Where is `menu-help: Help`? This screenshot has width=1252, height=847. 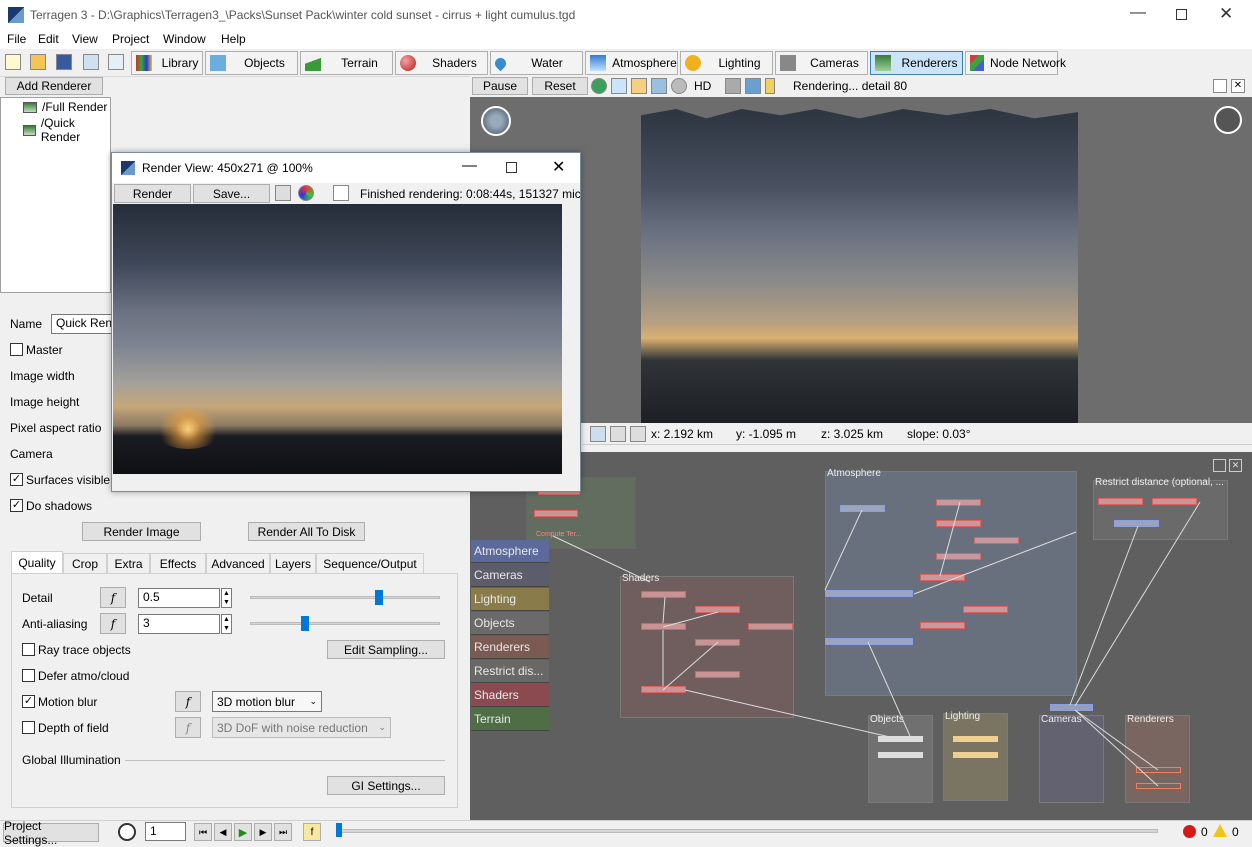 menu-help: Help is located at coordinates (233, 39).